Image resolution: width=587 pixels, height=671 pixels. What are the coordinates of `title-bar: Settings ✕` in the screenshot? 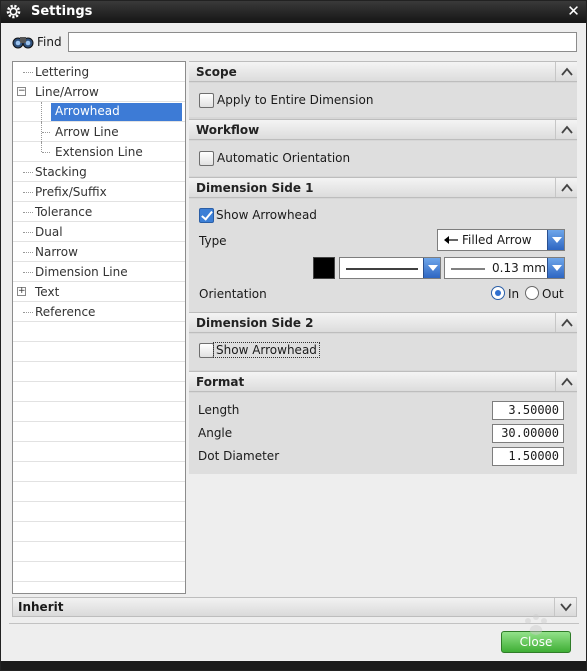 It's located at (293, 12).